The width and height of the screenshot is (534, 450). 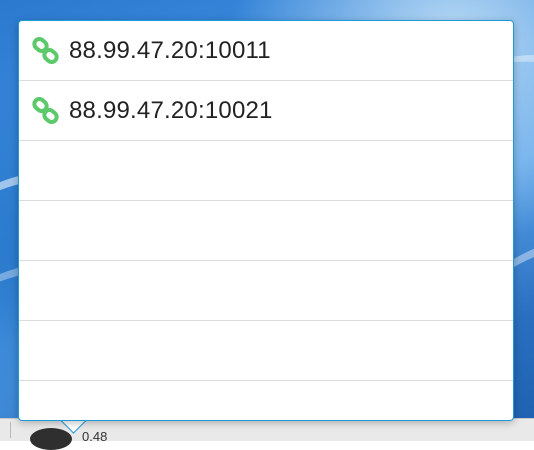 I want to click on connection-address: 88.99.47.20:10021, so click(x=171, y=110).